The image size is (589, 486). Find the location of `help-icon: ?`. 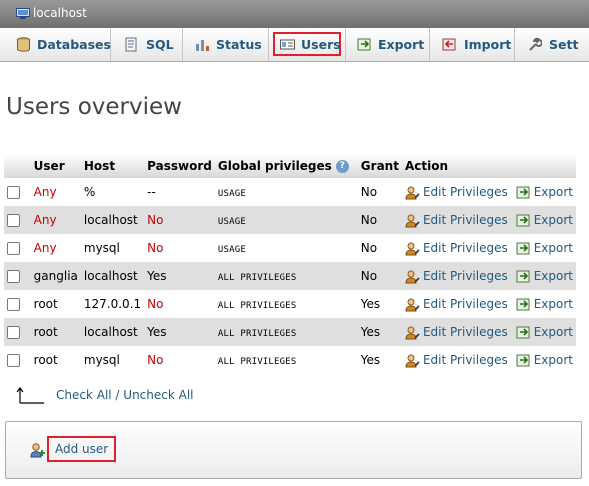

help-icon: ? is located at coordinates (342, 166).